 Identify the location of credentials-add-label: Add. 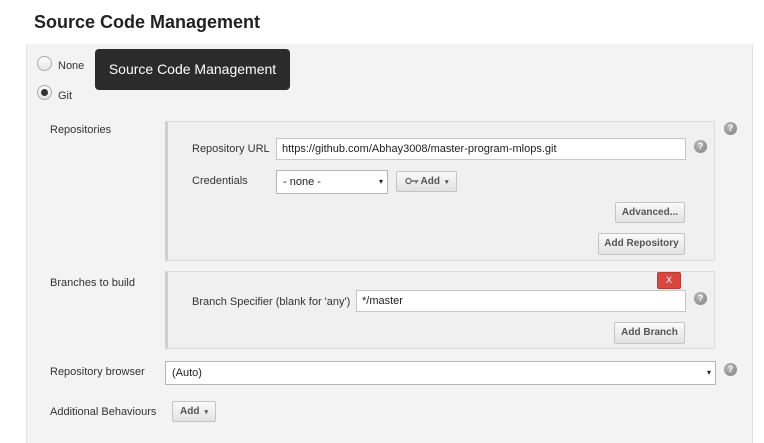
(430, 181).